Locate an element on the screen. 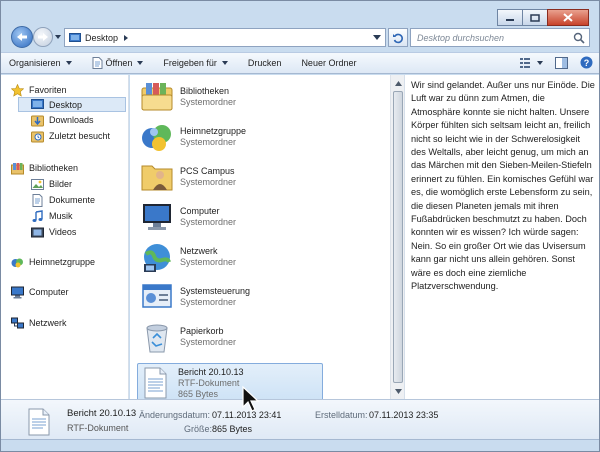 This screenshot has width=600, height=452. file-item: Heimnetzgruppe Systemordner is located at coordinates (231, 137).